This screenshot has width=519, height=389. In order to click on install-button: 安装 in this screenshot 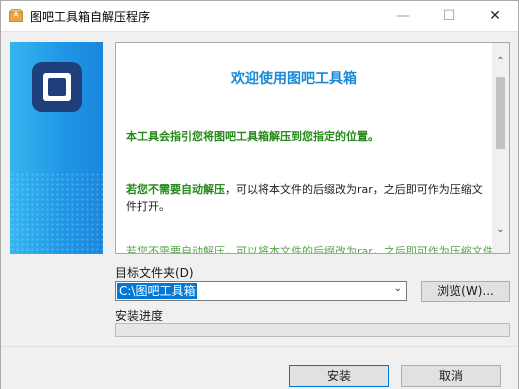, I will do `click(339, 376)`.